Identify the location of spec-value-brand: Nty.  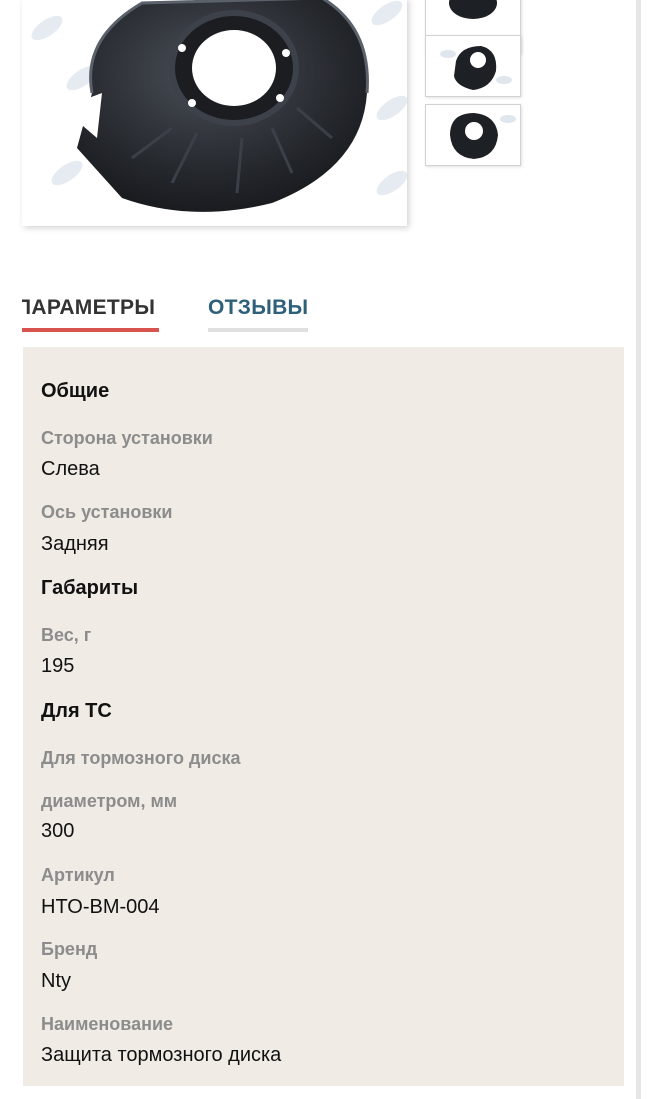
(56, 981).